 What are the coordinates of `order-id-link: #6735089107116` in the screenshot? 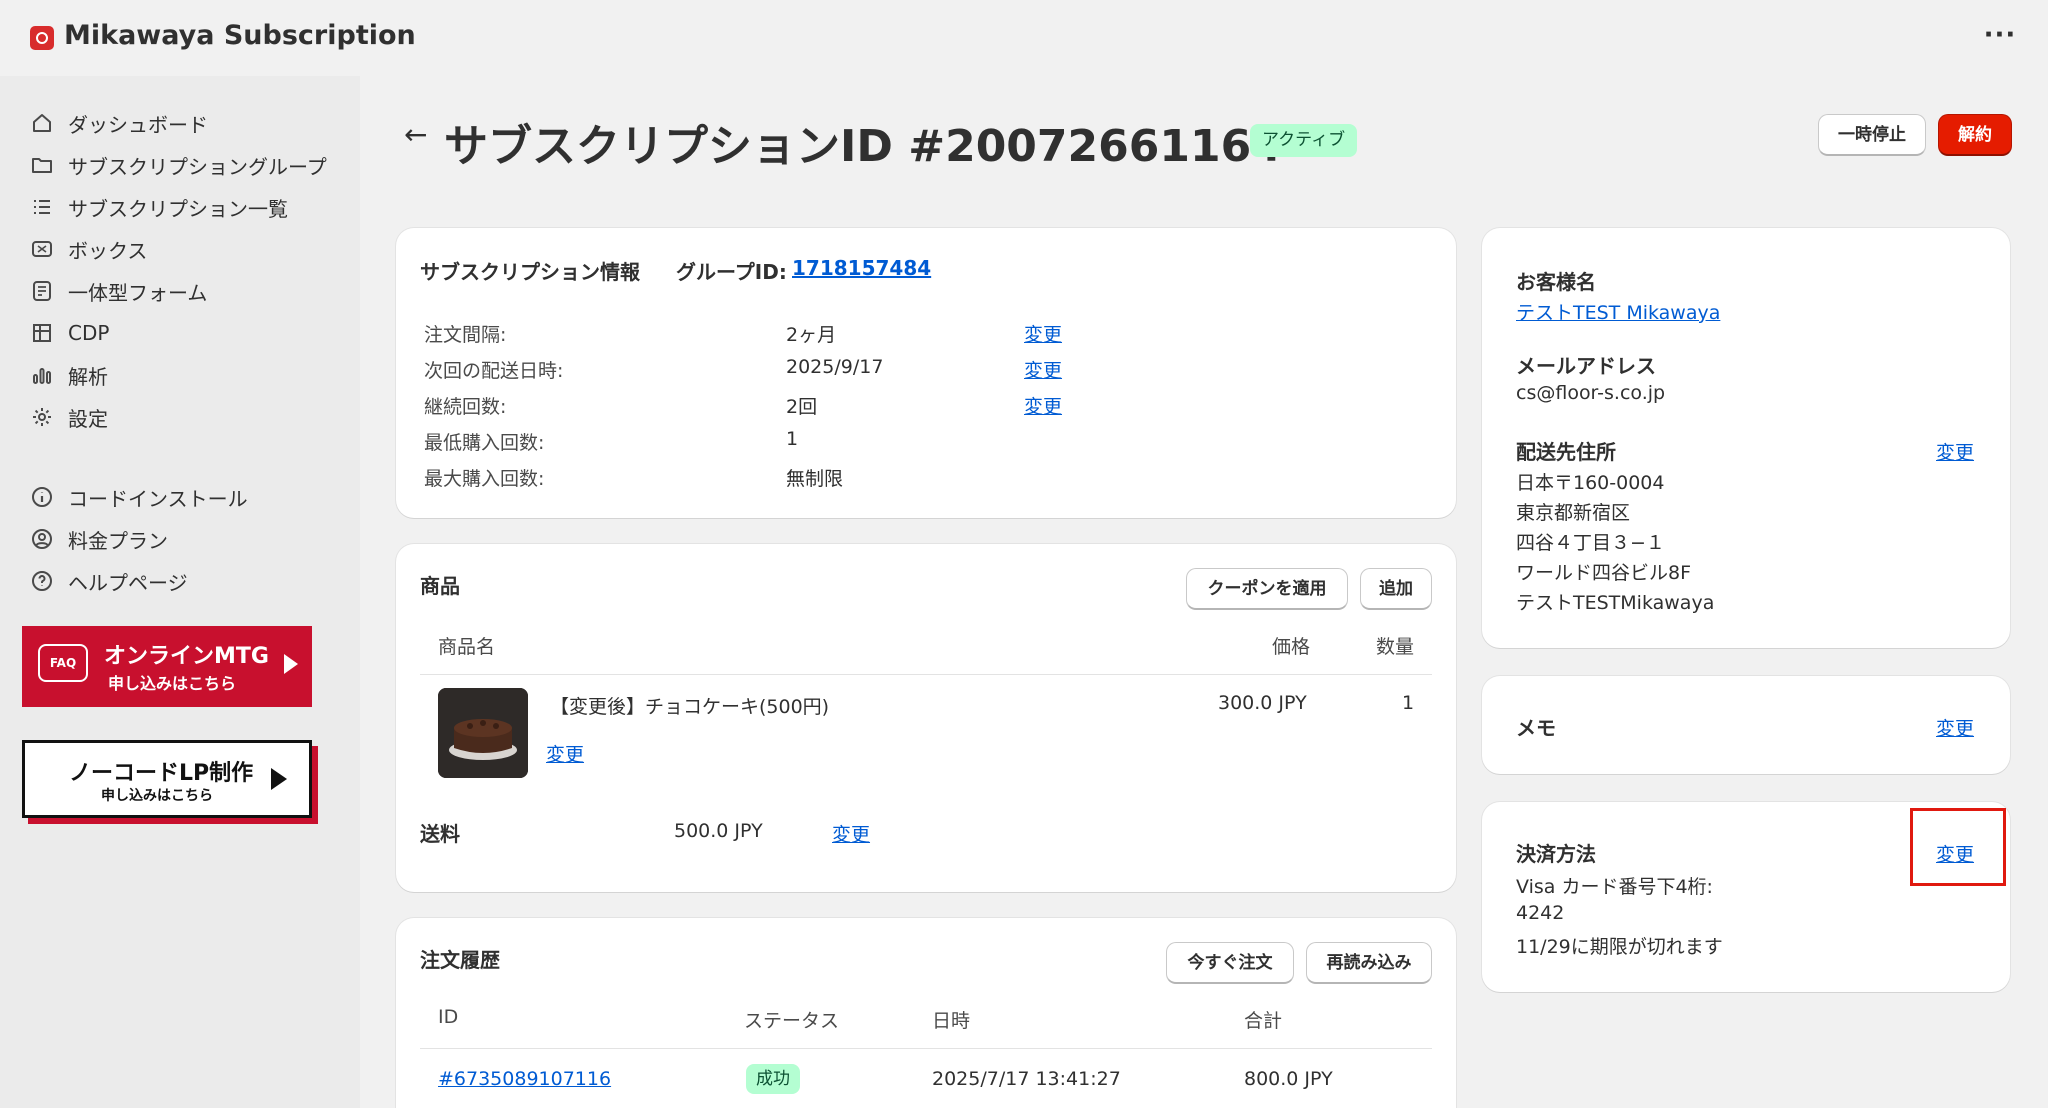 It's located at (524, 1079).